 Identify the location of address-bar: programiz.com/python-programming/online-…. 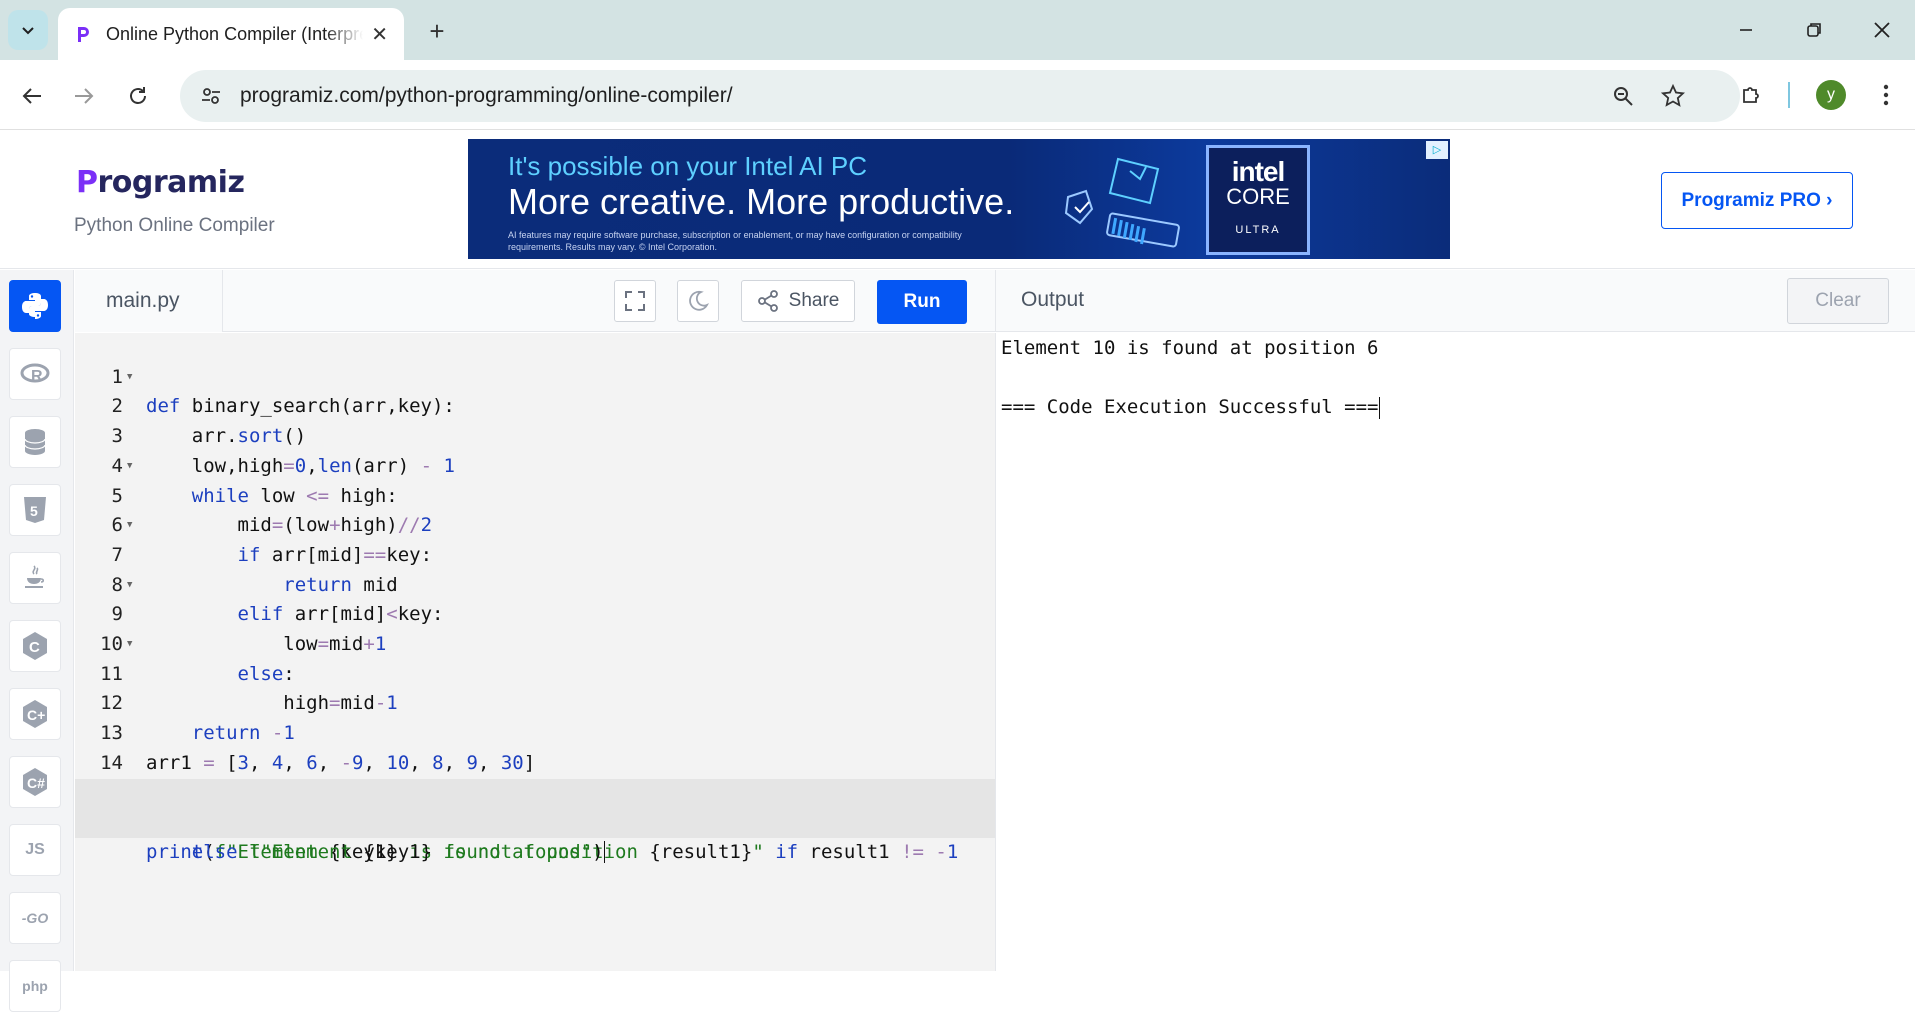
(960, 96).